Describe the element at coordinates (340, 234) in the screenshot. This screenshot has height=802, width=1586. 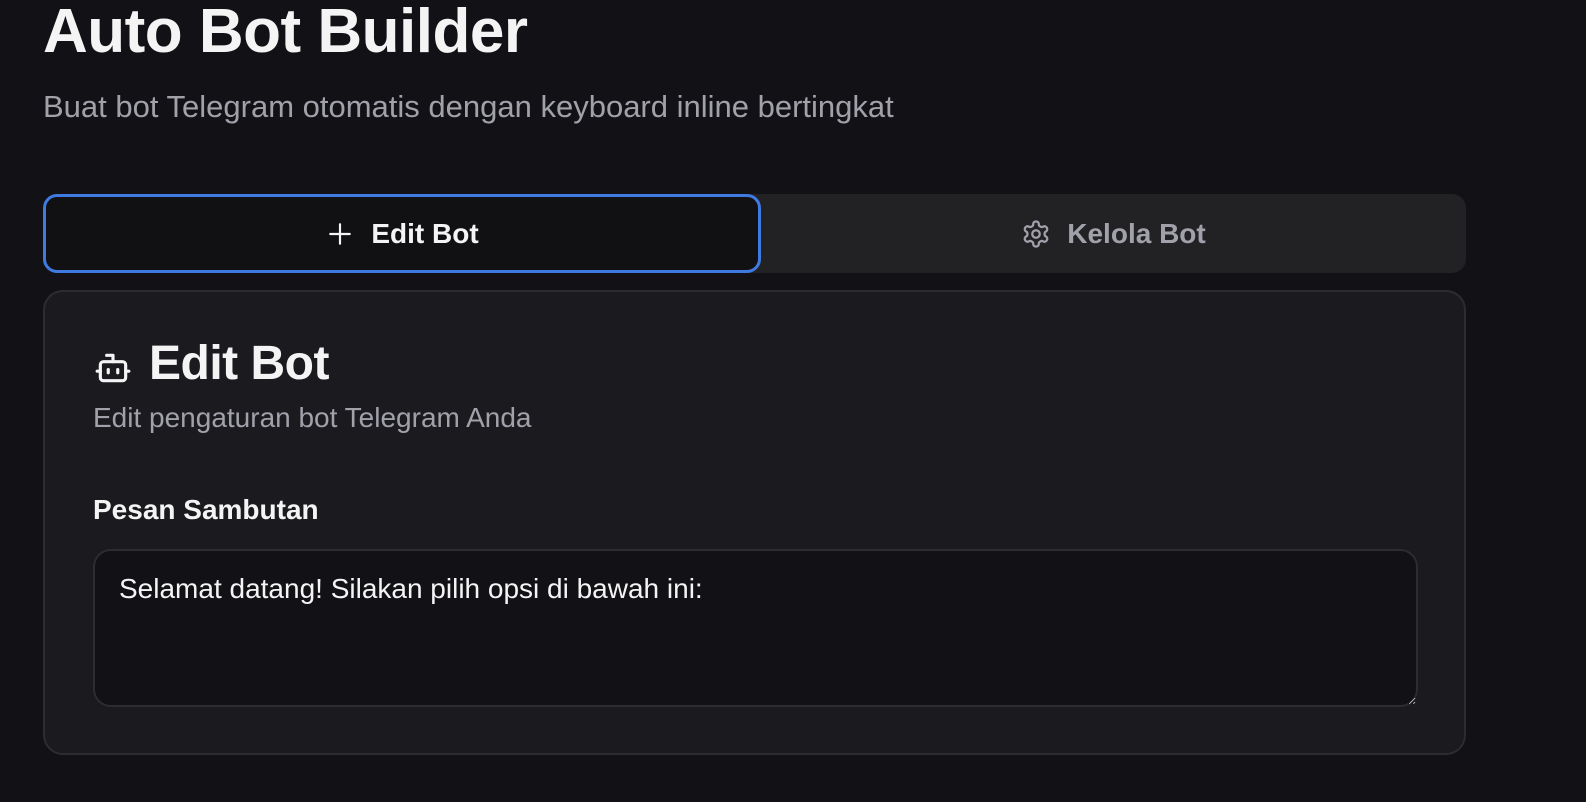
I see `plus-icon` at that location.